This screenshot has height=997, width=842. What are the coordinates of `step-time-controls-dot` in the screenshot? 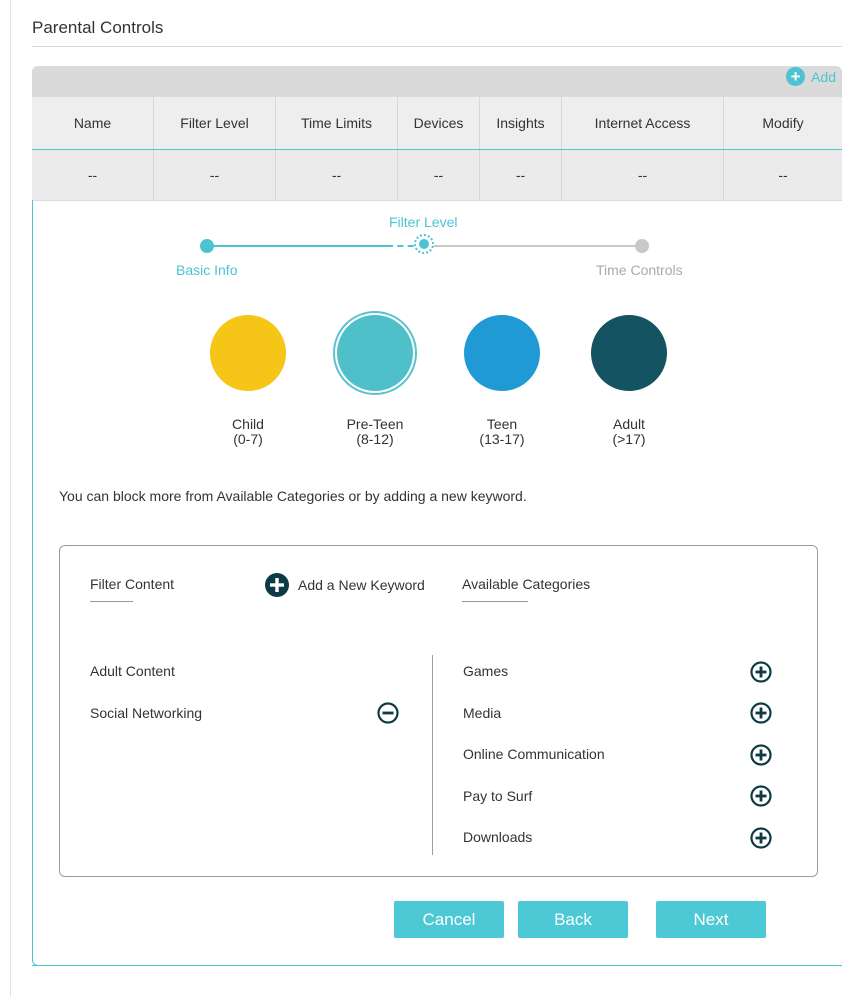 It's located at (642, 246).